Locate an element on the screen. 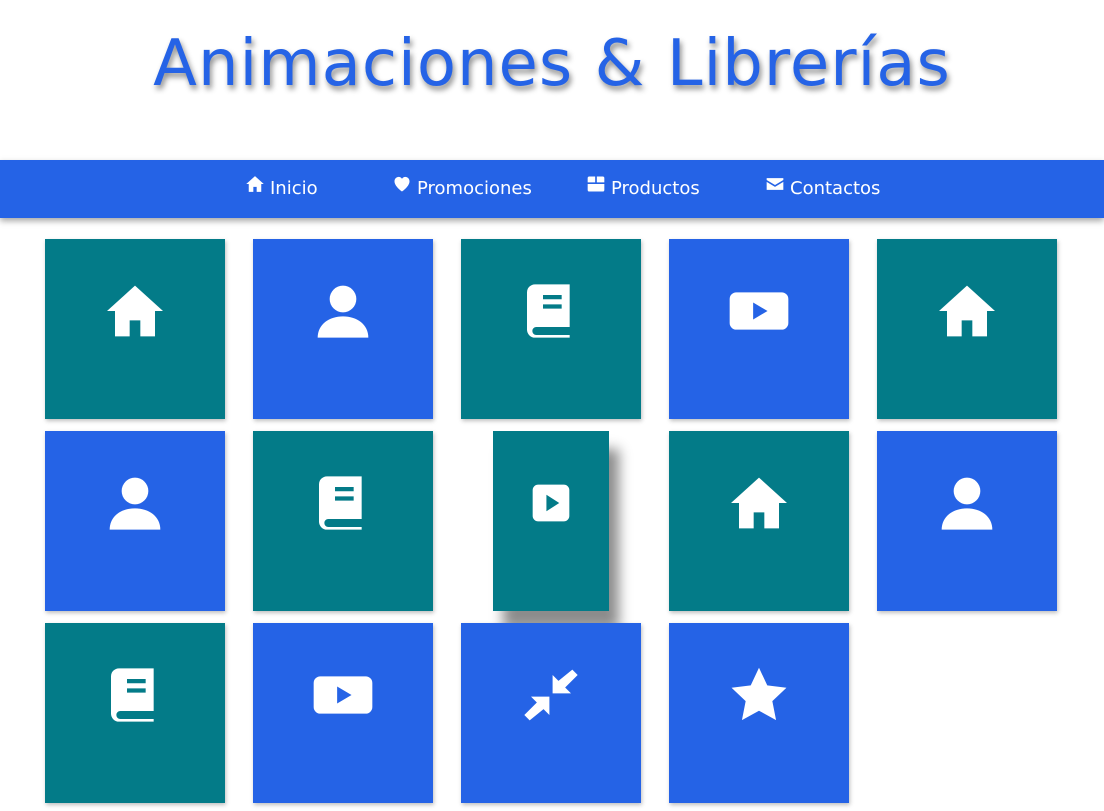 This screenshot has height=811, width=1104. grid-tile-play-animated is located at coordinates (551, 521).